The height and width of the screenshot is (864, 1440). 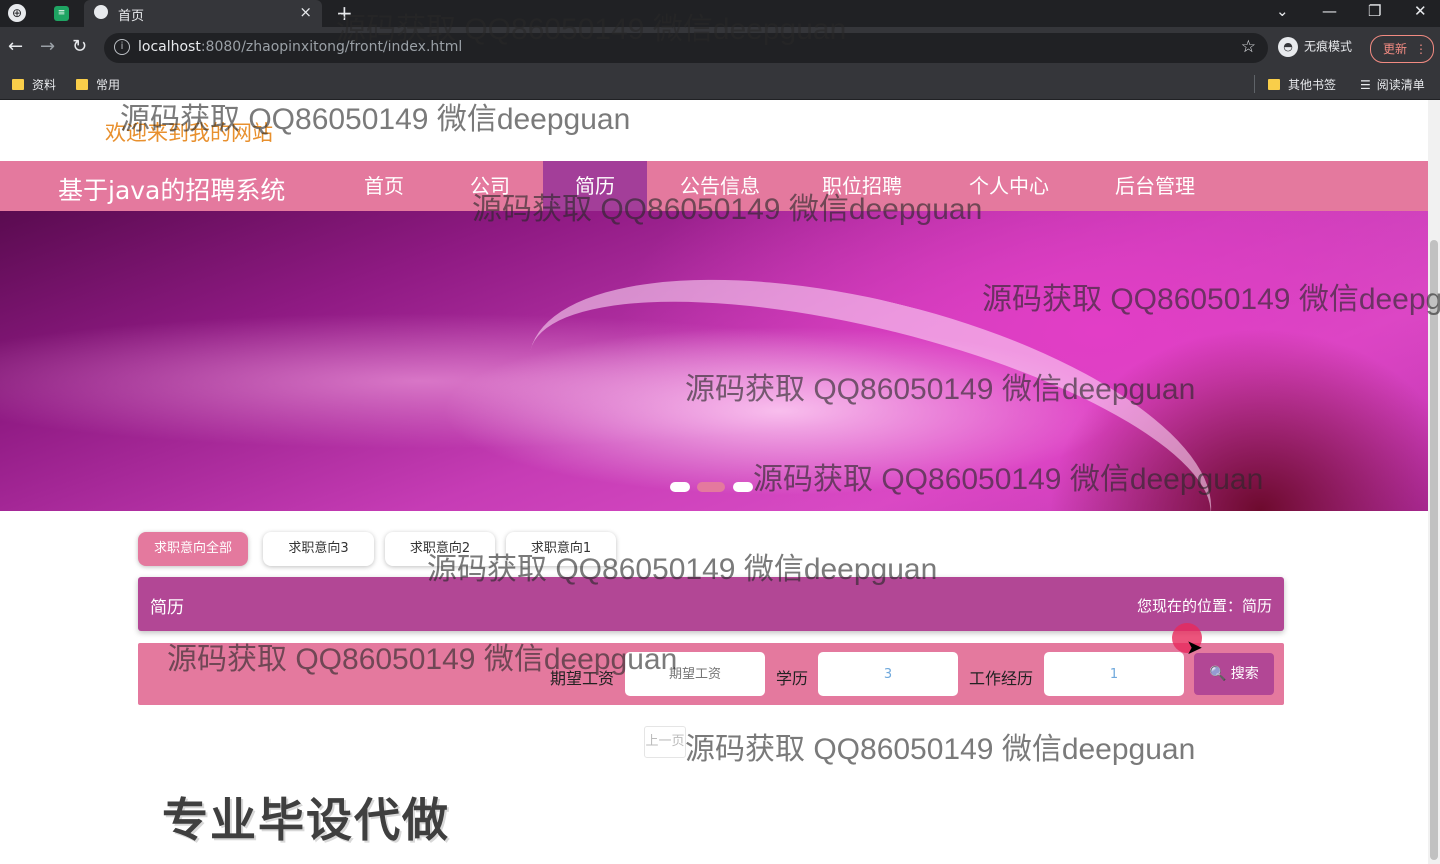 I want to click on back-button: ←, so click(x=15, y=46).